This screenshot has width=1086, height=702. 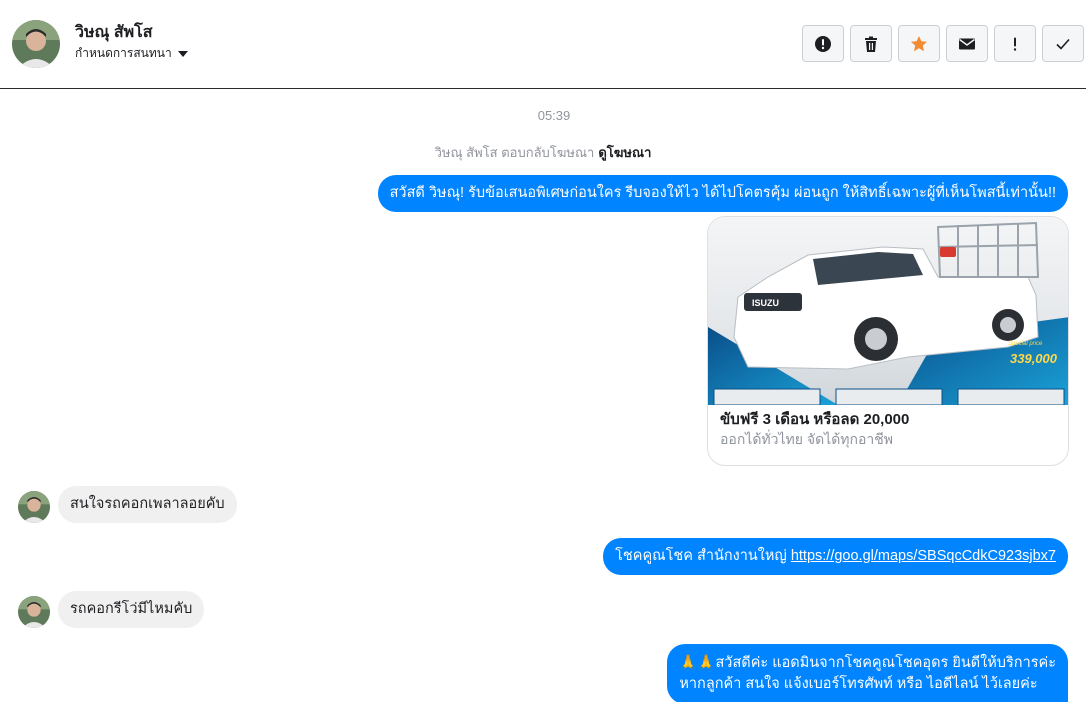 I want to click on caret-down-icon, so click(x=182, y=54).